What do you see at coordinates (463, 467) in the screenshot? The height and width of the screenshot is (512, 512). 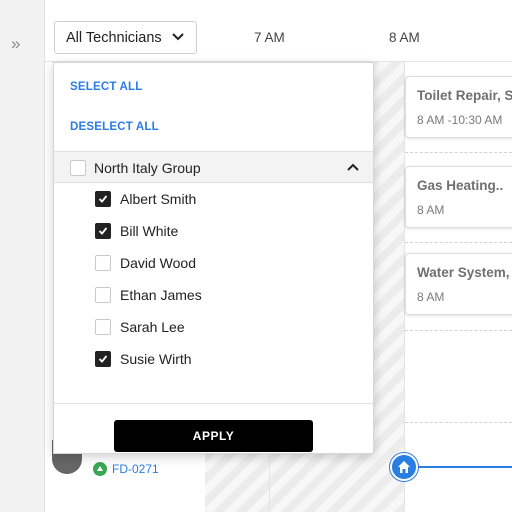 I see `route-timeline-line` at bounding box center [463, 467].